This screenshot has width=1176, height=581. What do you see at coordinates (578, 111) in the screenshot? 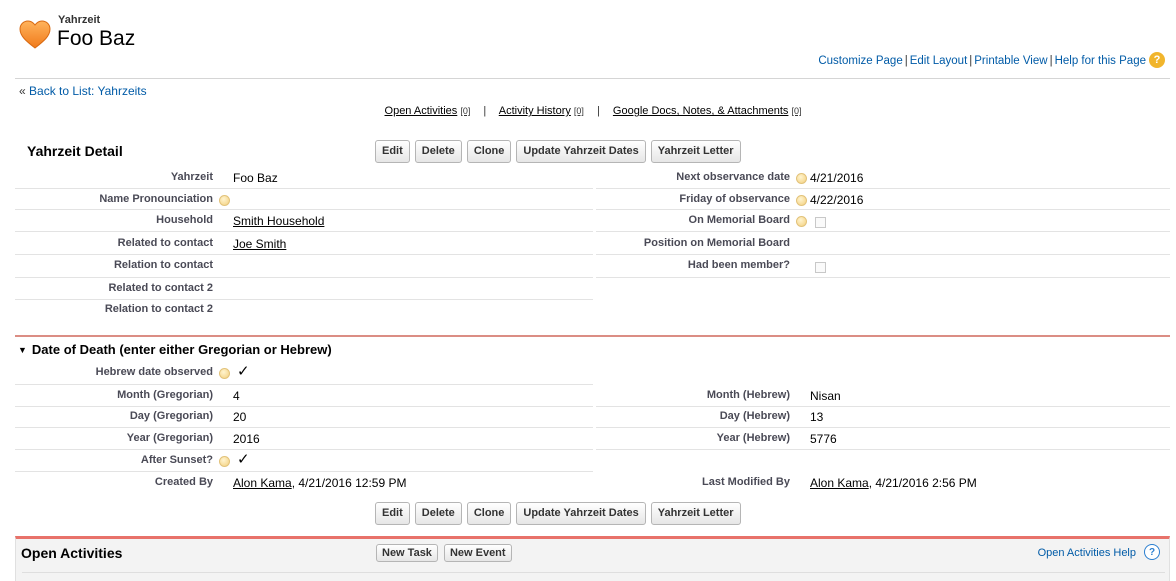
I see `activity-history-count: [0]` at bounding box center [578, 111].